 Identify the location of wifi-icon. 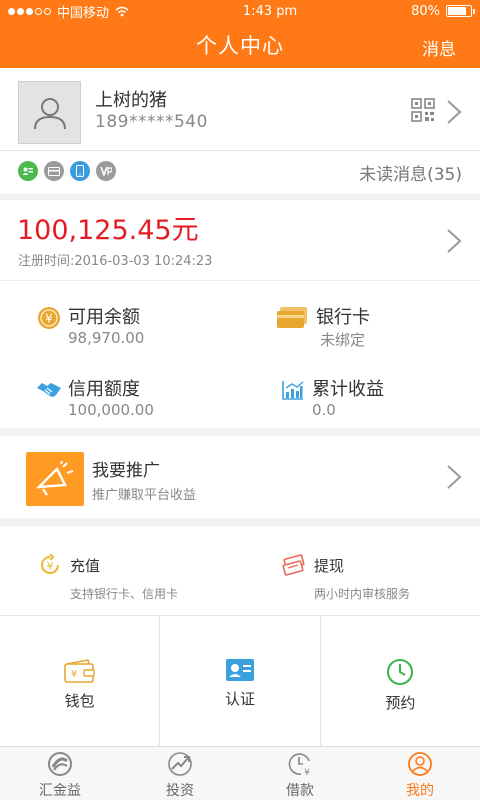
(122, 11).